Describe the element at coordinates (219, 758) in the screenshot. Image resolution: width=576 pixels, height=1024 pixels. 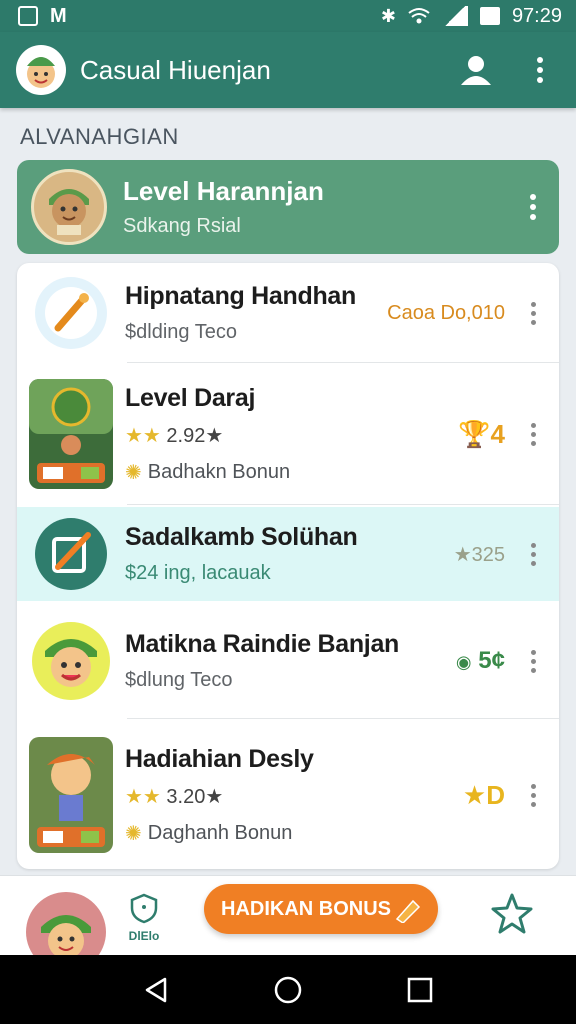
I see `item-title: Hadiahian Desly` at that location.